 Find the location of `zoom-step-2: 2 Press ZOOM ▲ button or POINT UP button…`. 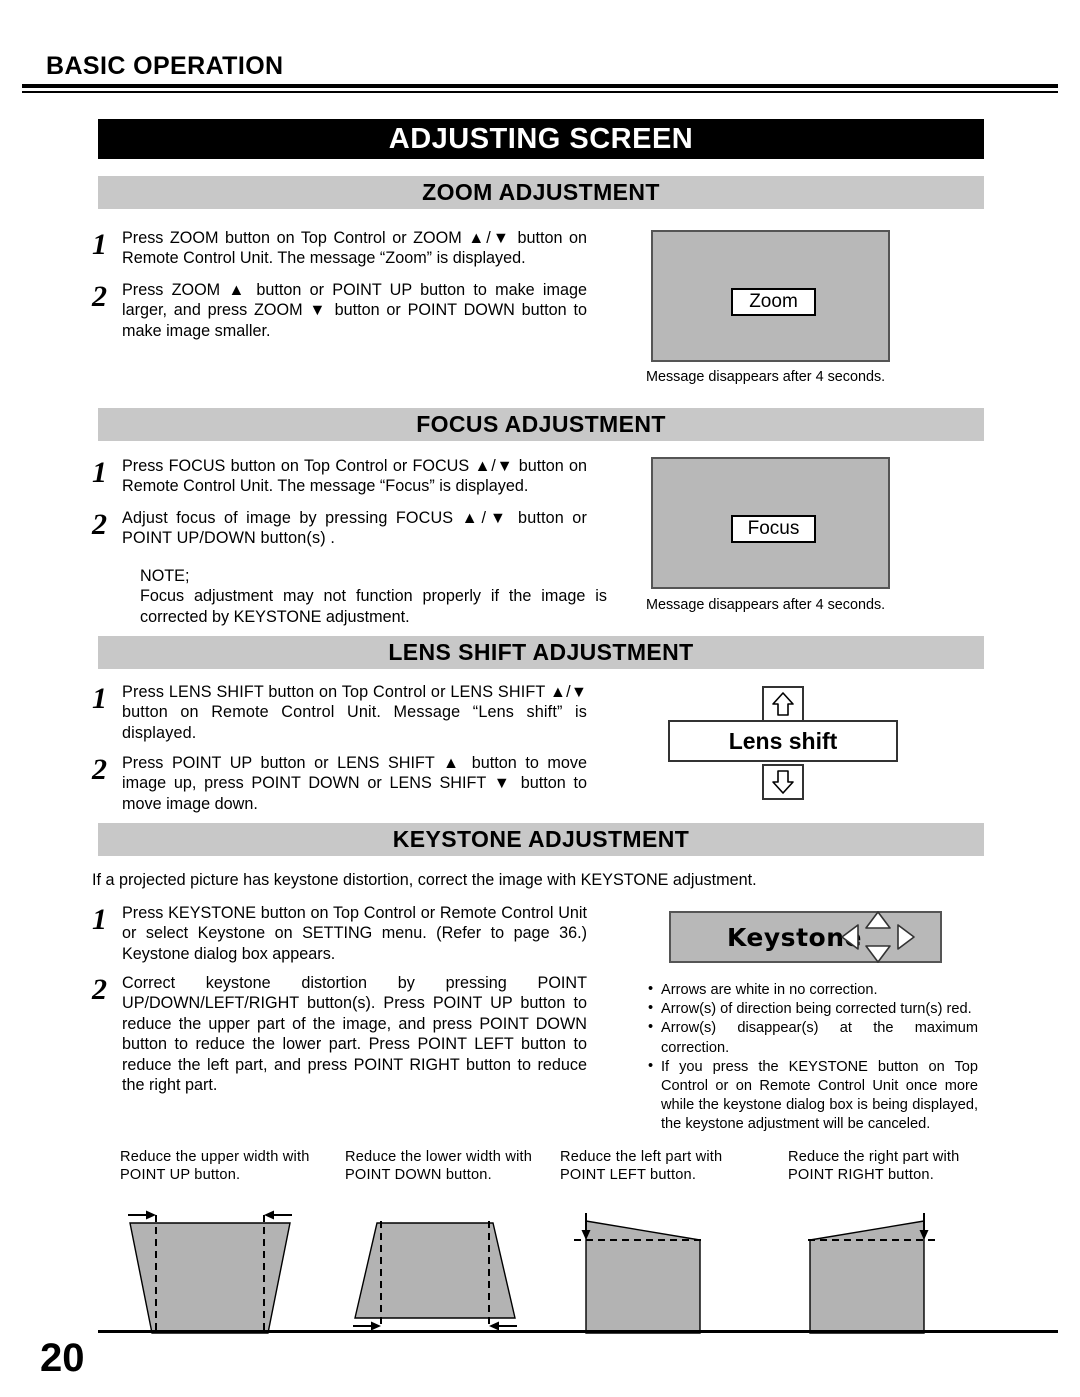

zoom-step-2: 2 Press ZOOM ▲ button or POINT UP button… is located at coordinates (352, 310).